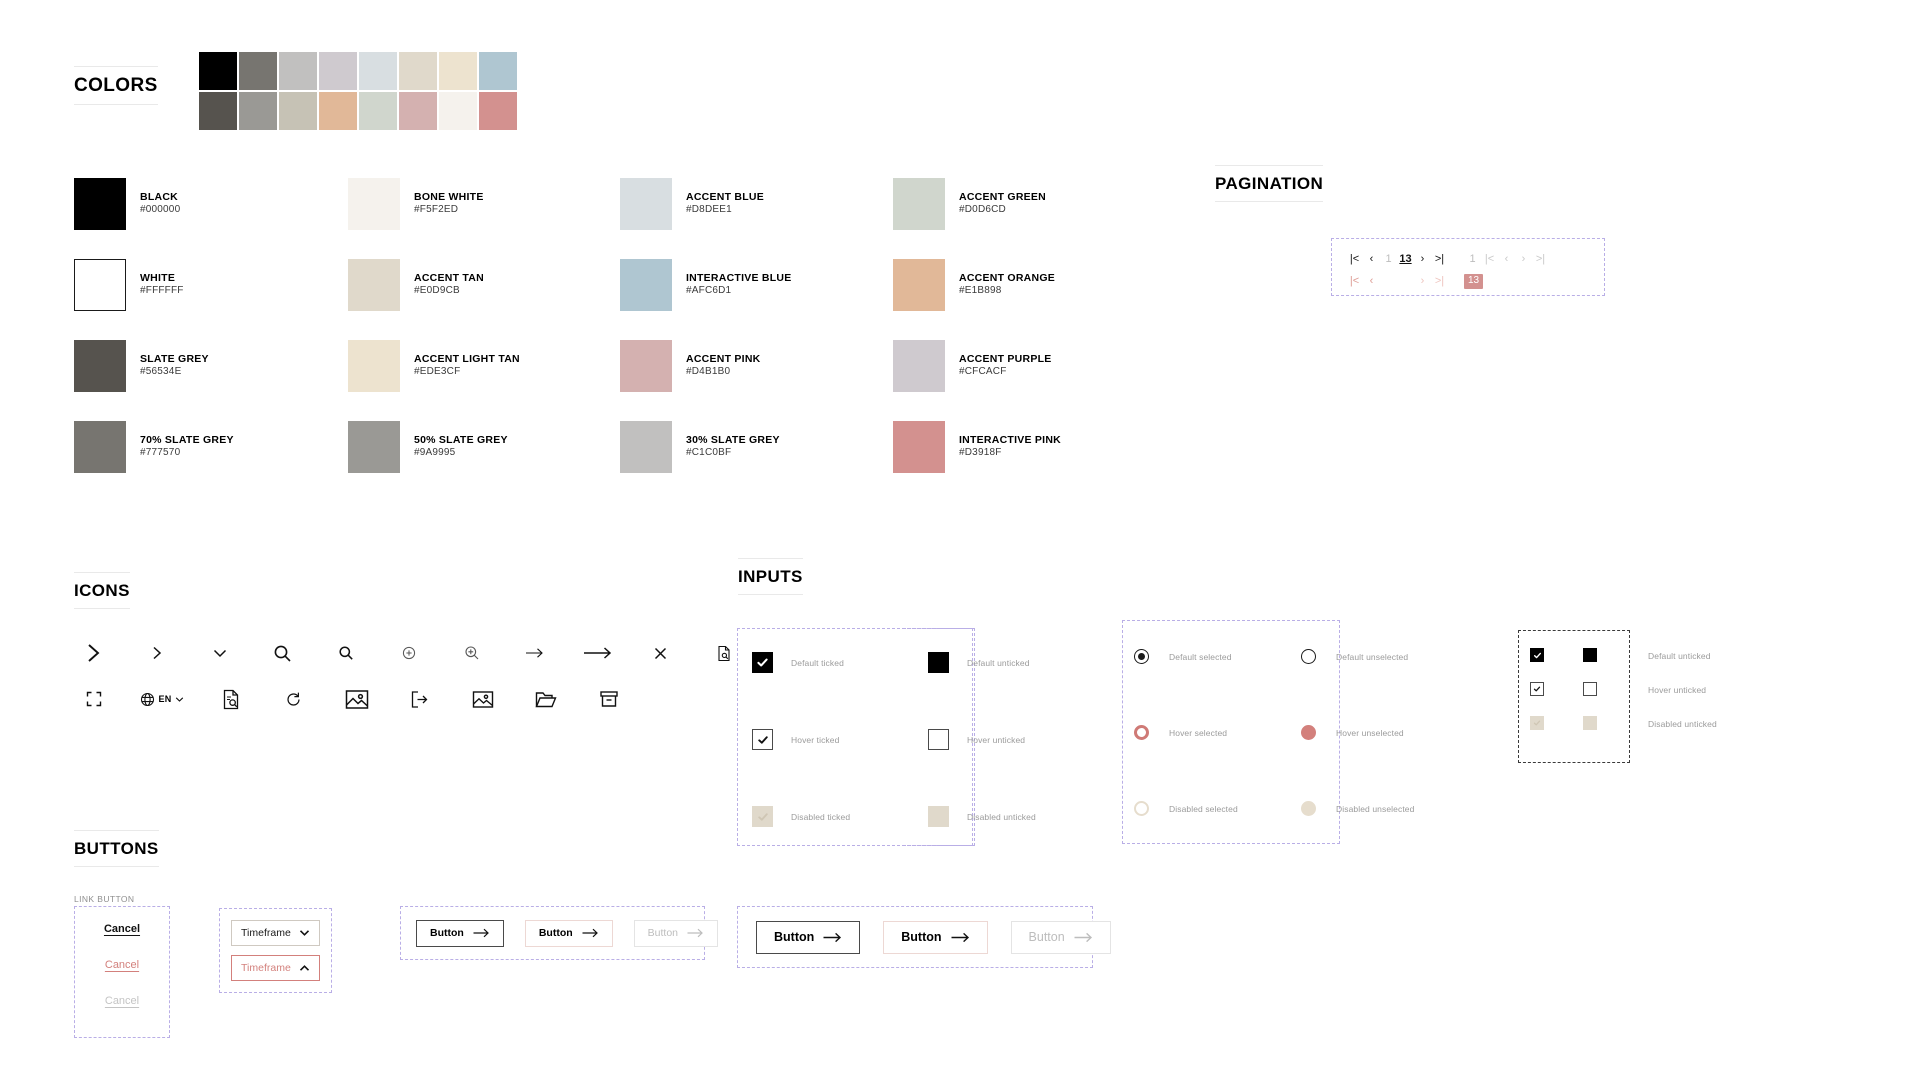  I want to click on folder-open-icon, so click(545, 699).